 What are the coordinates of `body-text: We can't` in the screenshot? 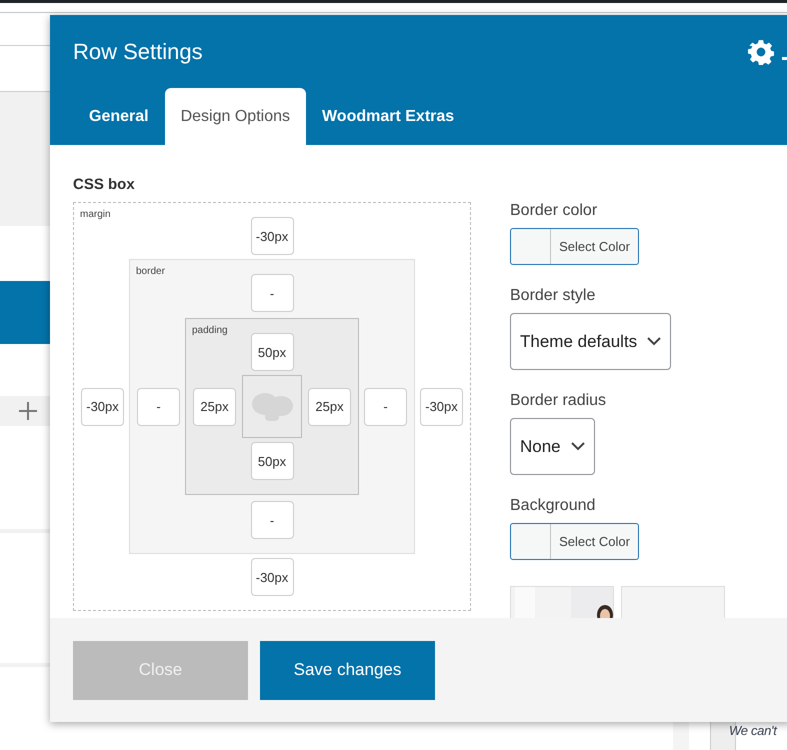 It's located at (753, 730).